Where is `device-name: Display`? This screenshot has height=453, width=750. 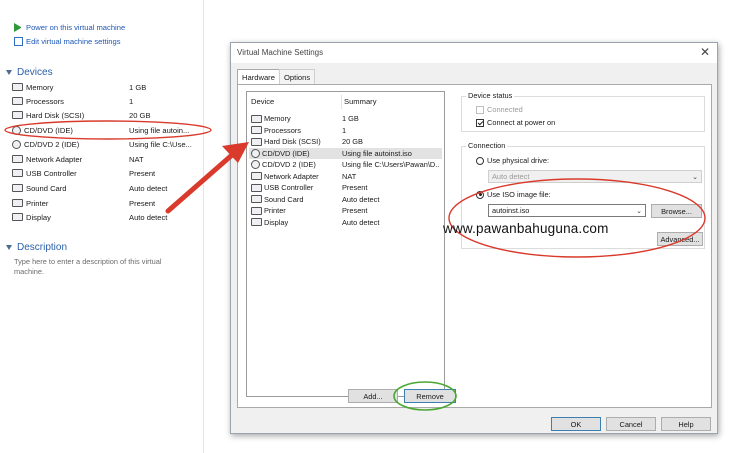 device-name: Display is located at coordinates (38, 217).